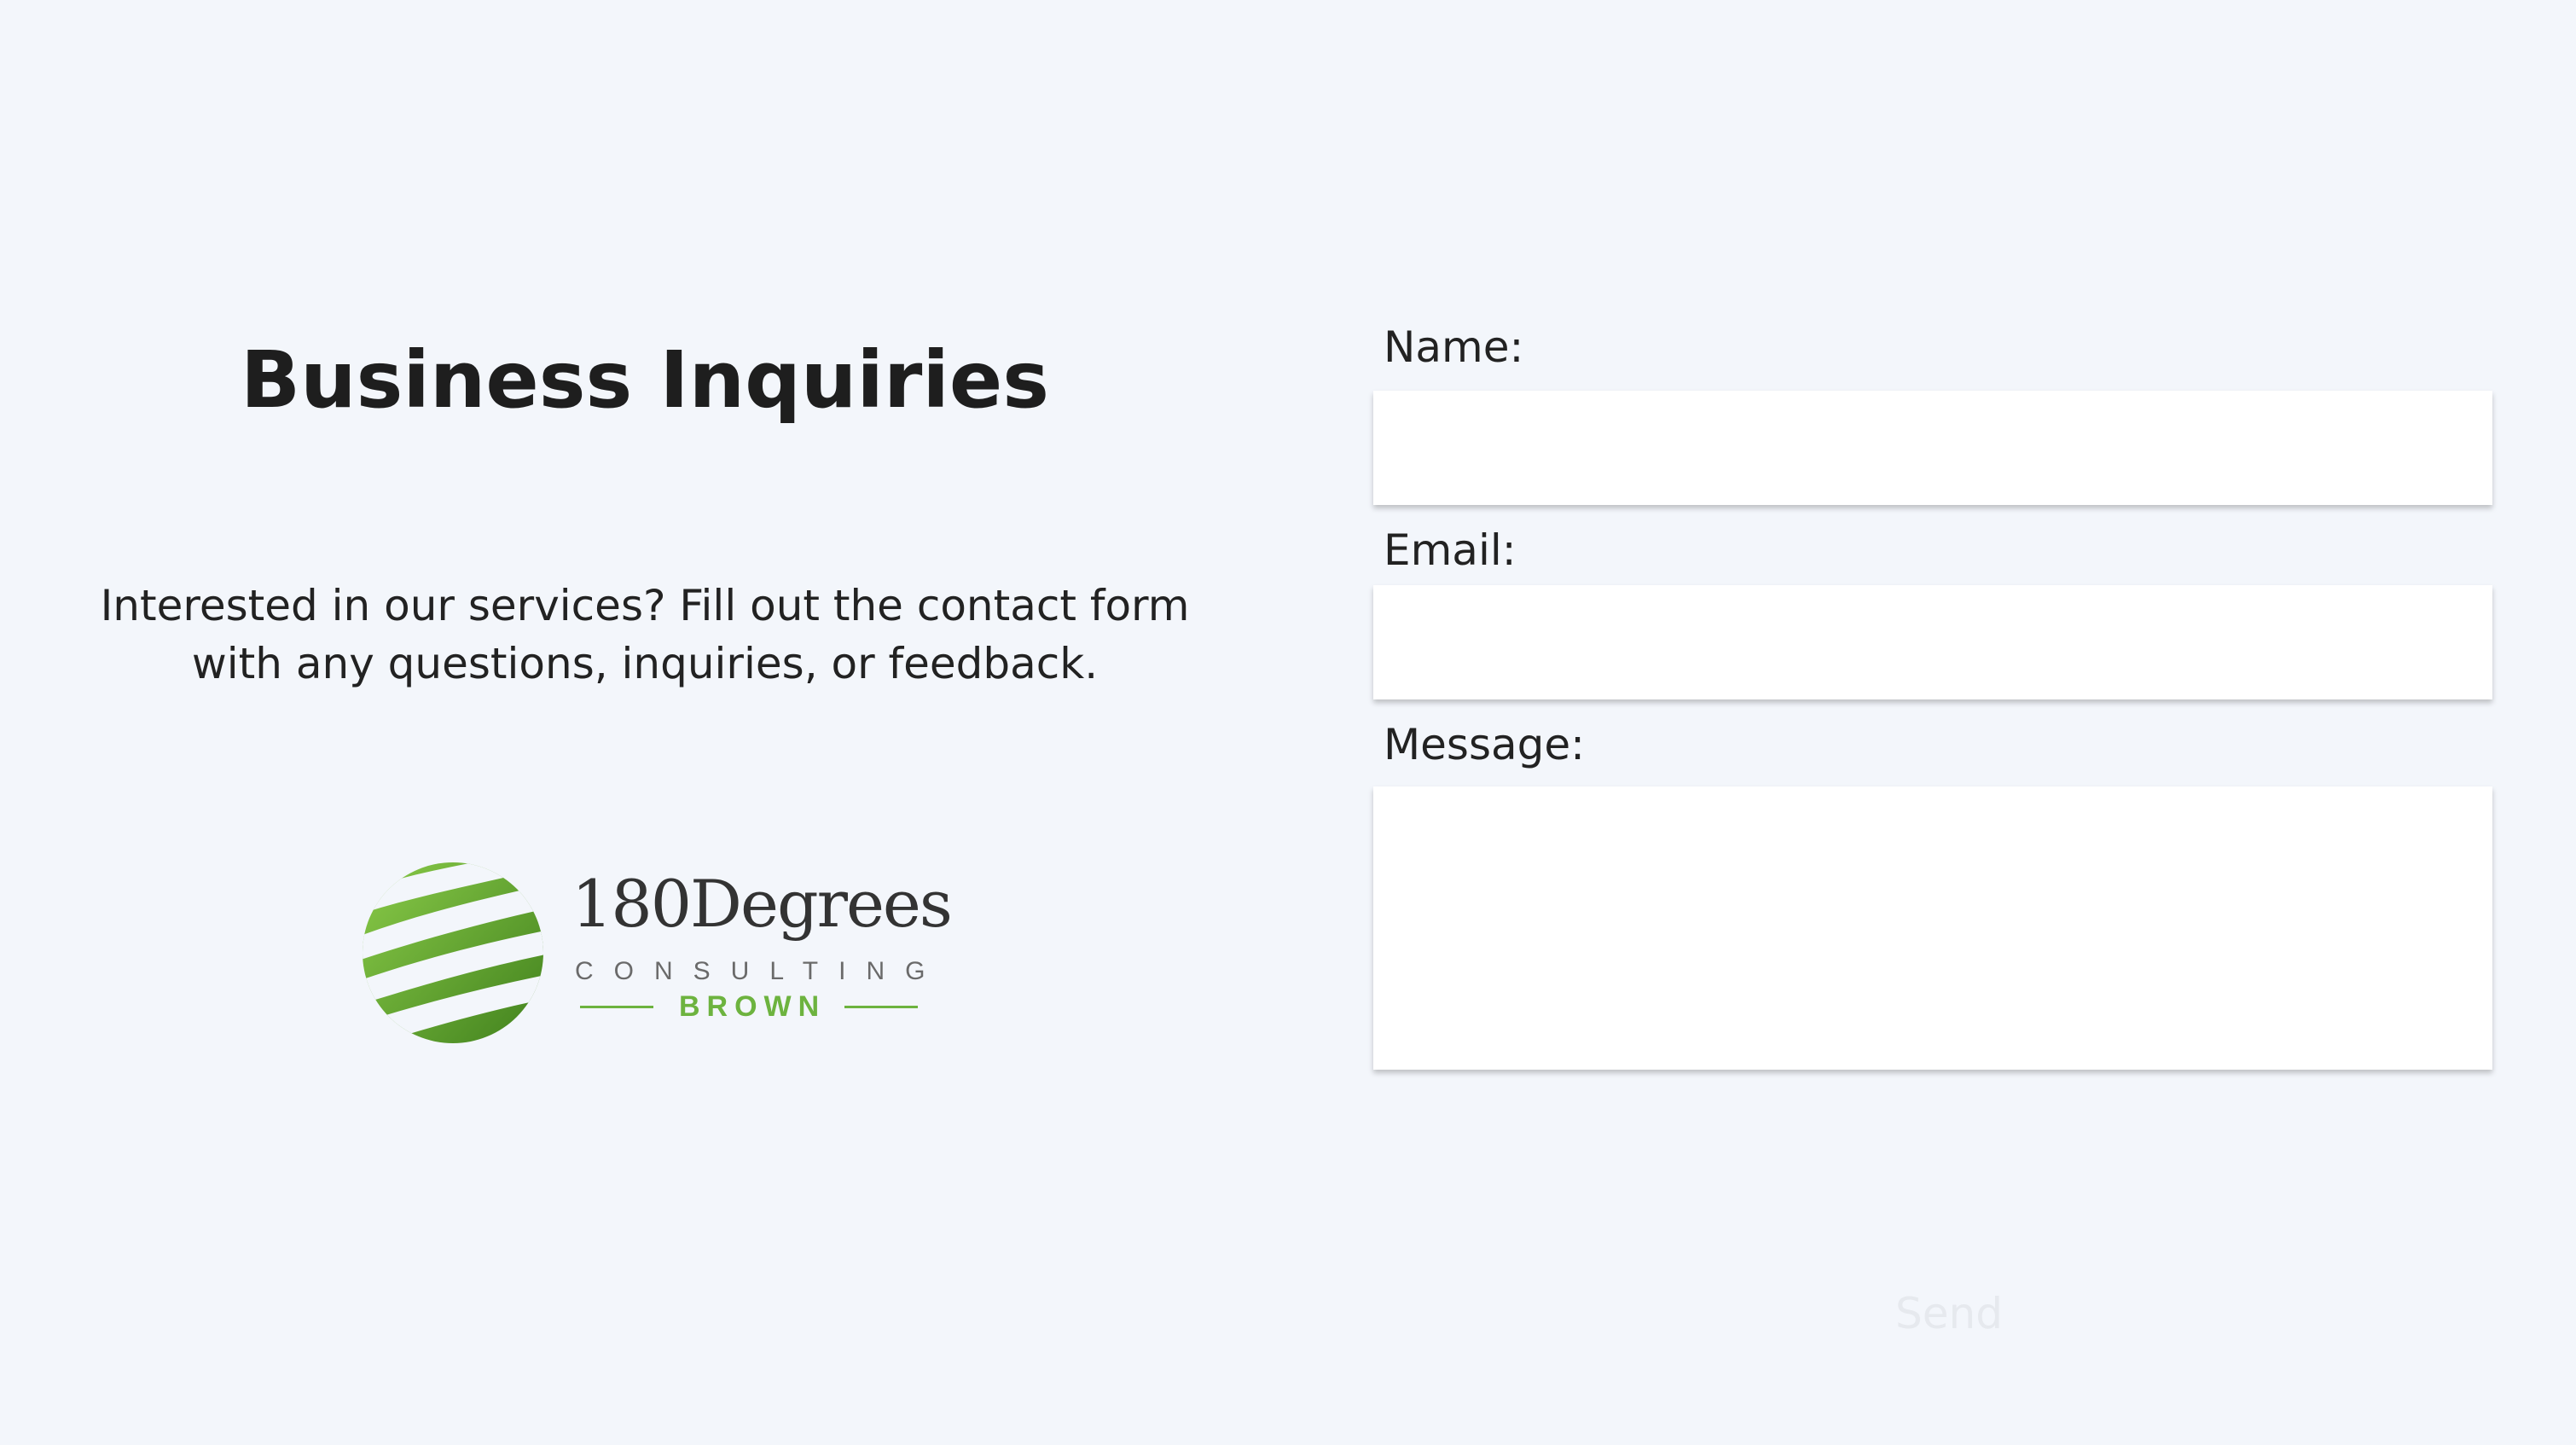  Describe the element at coordinates (760, 971) in the screenshot. I see `logo-subtitle-text: CONSULTING` at that location.